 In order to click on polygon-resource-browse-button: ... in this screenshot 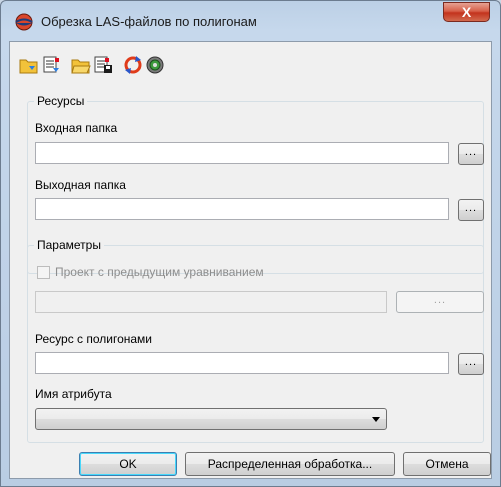, I will do `click(471, 364)`.